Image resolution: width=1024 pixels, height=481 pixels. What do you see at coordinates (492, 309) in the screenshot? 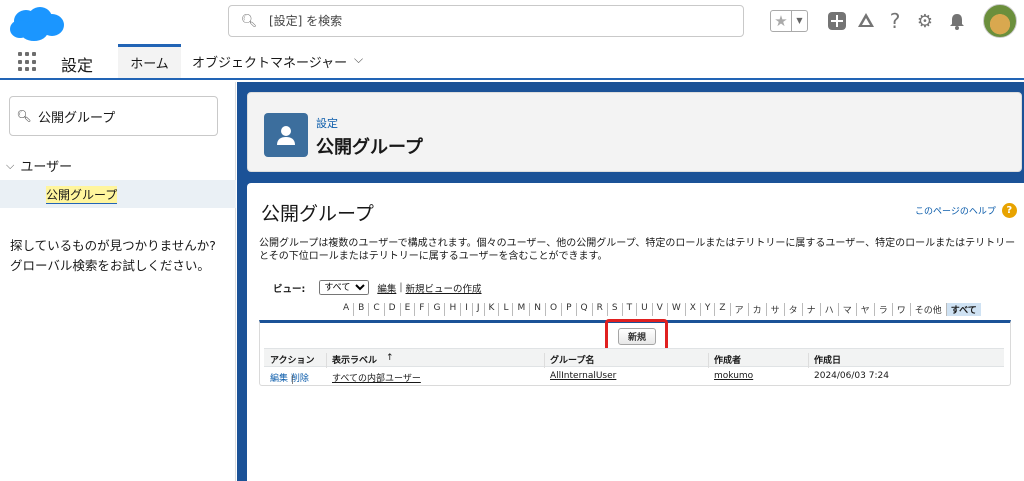
I see `alpha-filter-letter: K` at bounding box center [492, 309].